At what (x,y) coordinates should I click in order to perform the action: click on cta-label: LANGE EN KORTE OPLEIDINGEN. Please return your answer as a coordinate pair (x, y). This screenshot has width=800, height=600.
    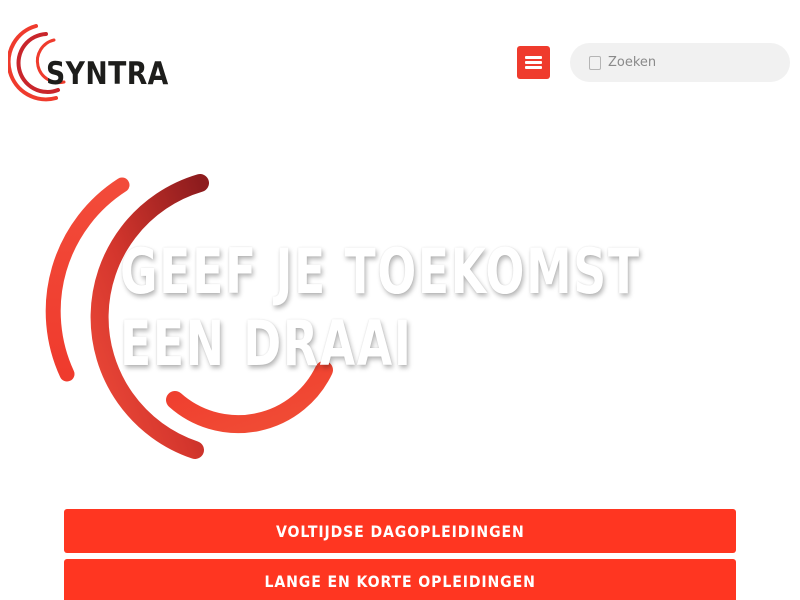
    Looking at the image, I should click on (400, 581).